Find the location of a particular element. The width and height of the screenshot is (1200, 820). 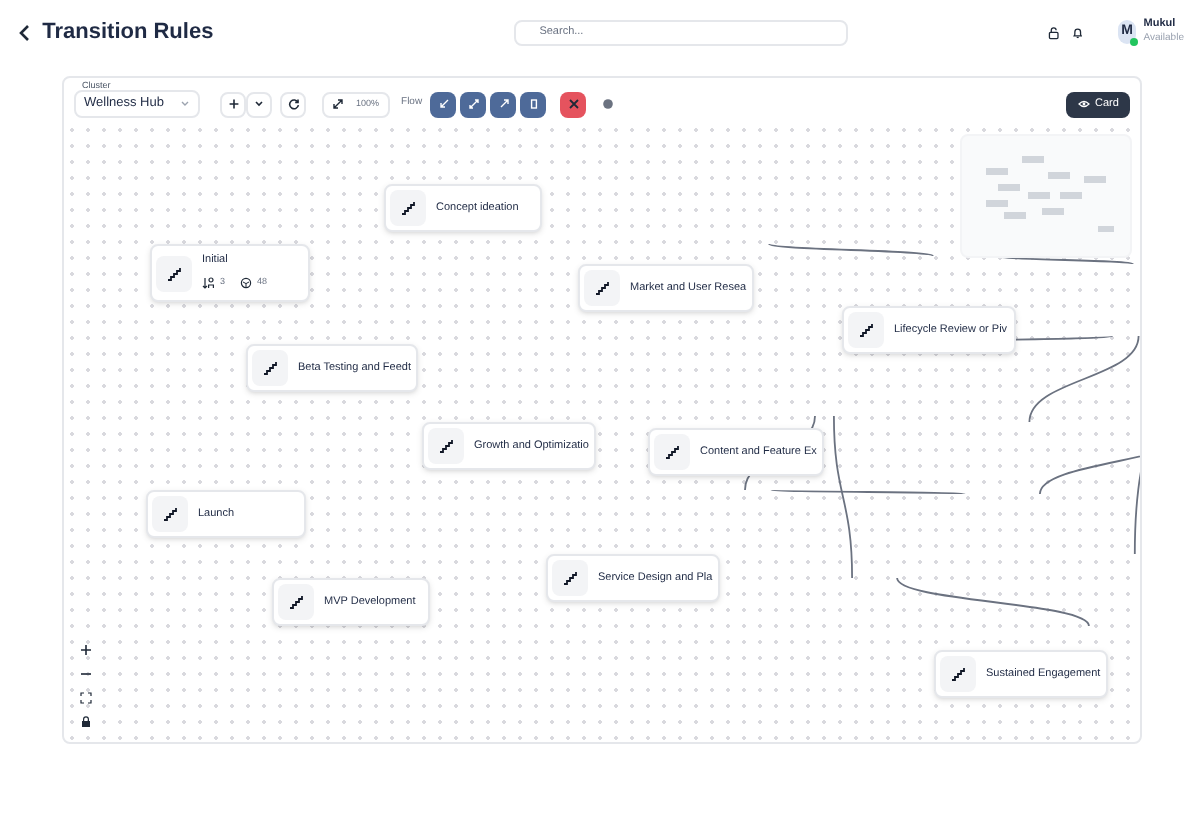

arrow-down-left-icon is located at coordinates (443, 104).